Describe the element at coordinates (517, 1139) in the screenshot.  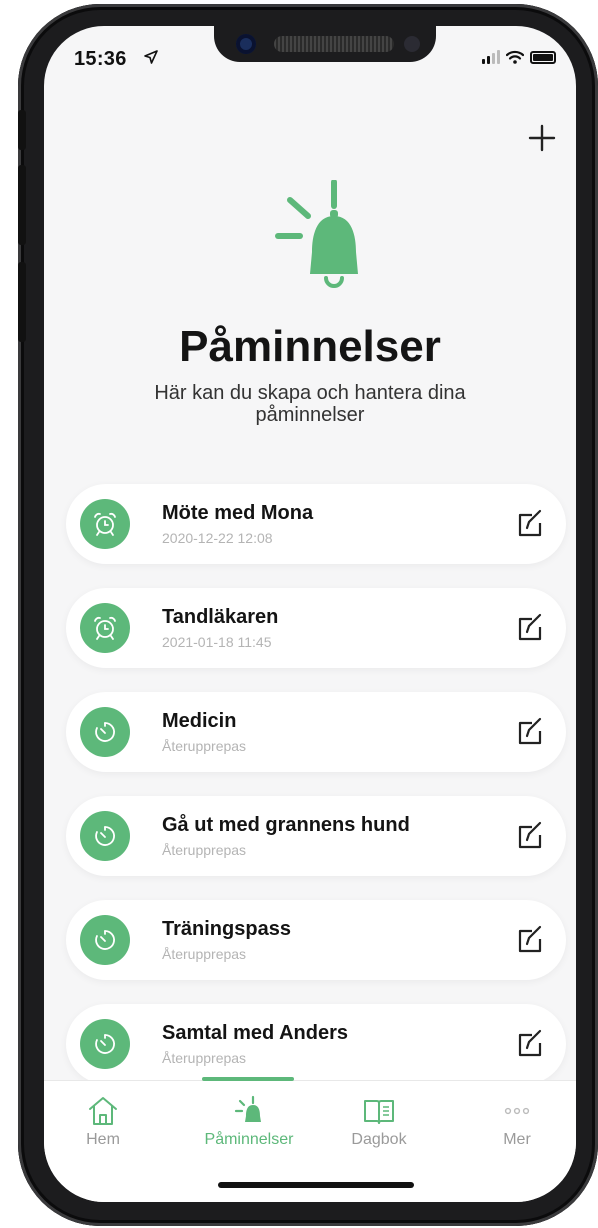
I see `tab-label: Mer` at that location.